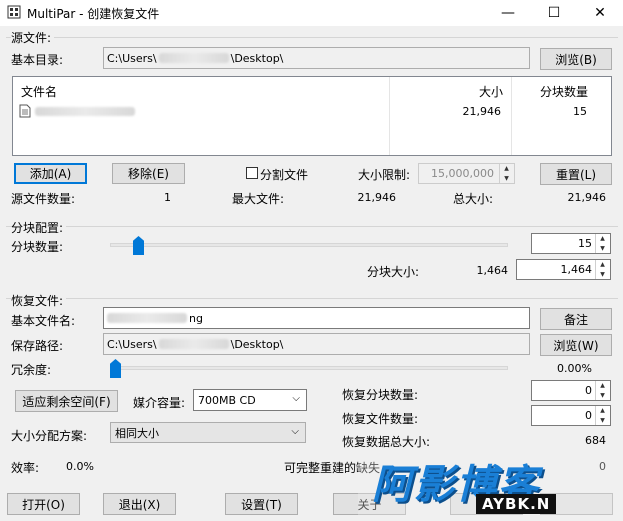 The width and height of the screenshot is (623, 521). Describe the element at coordinates (312, 112) in the screenshot. I see `table-row: 21,946 15` at that location.